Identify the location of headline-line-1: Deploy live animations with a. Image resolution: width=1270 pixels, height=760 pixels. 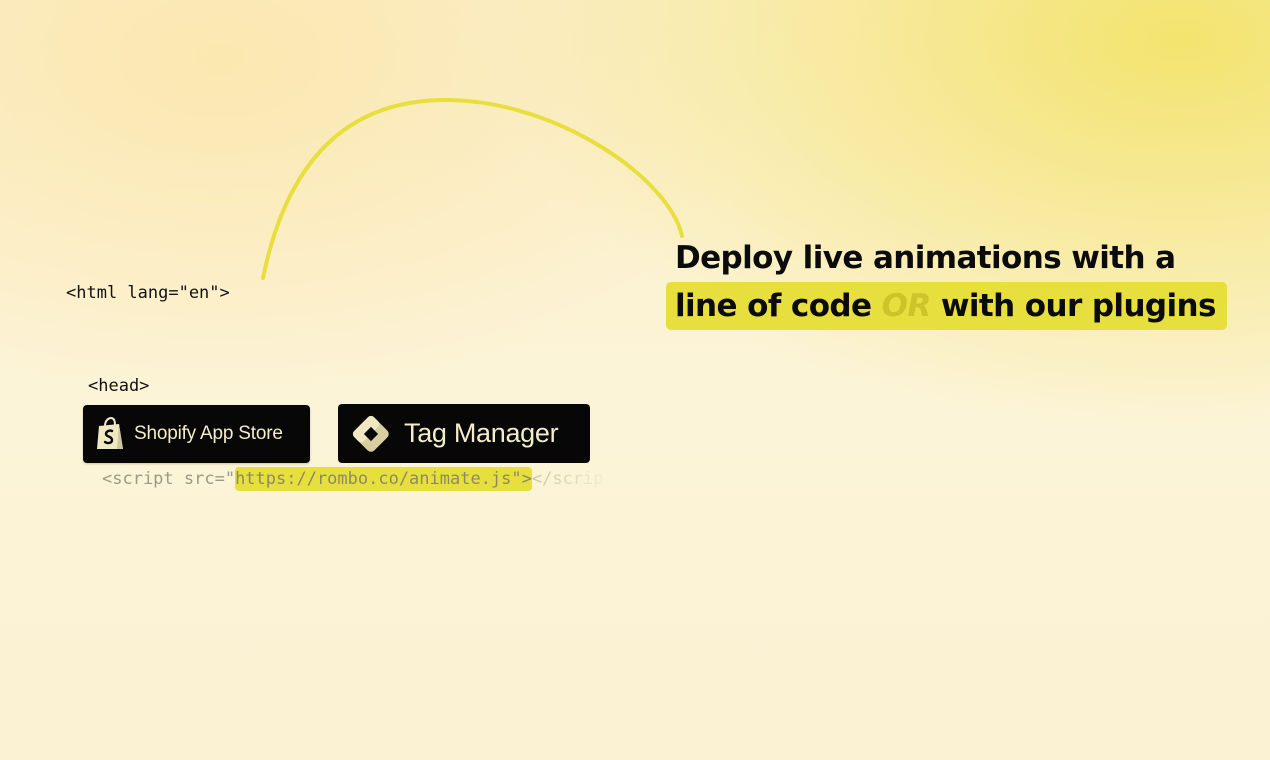
(925, 258).